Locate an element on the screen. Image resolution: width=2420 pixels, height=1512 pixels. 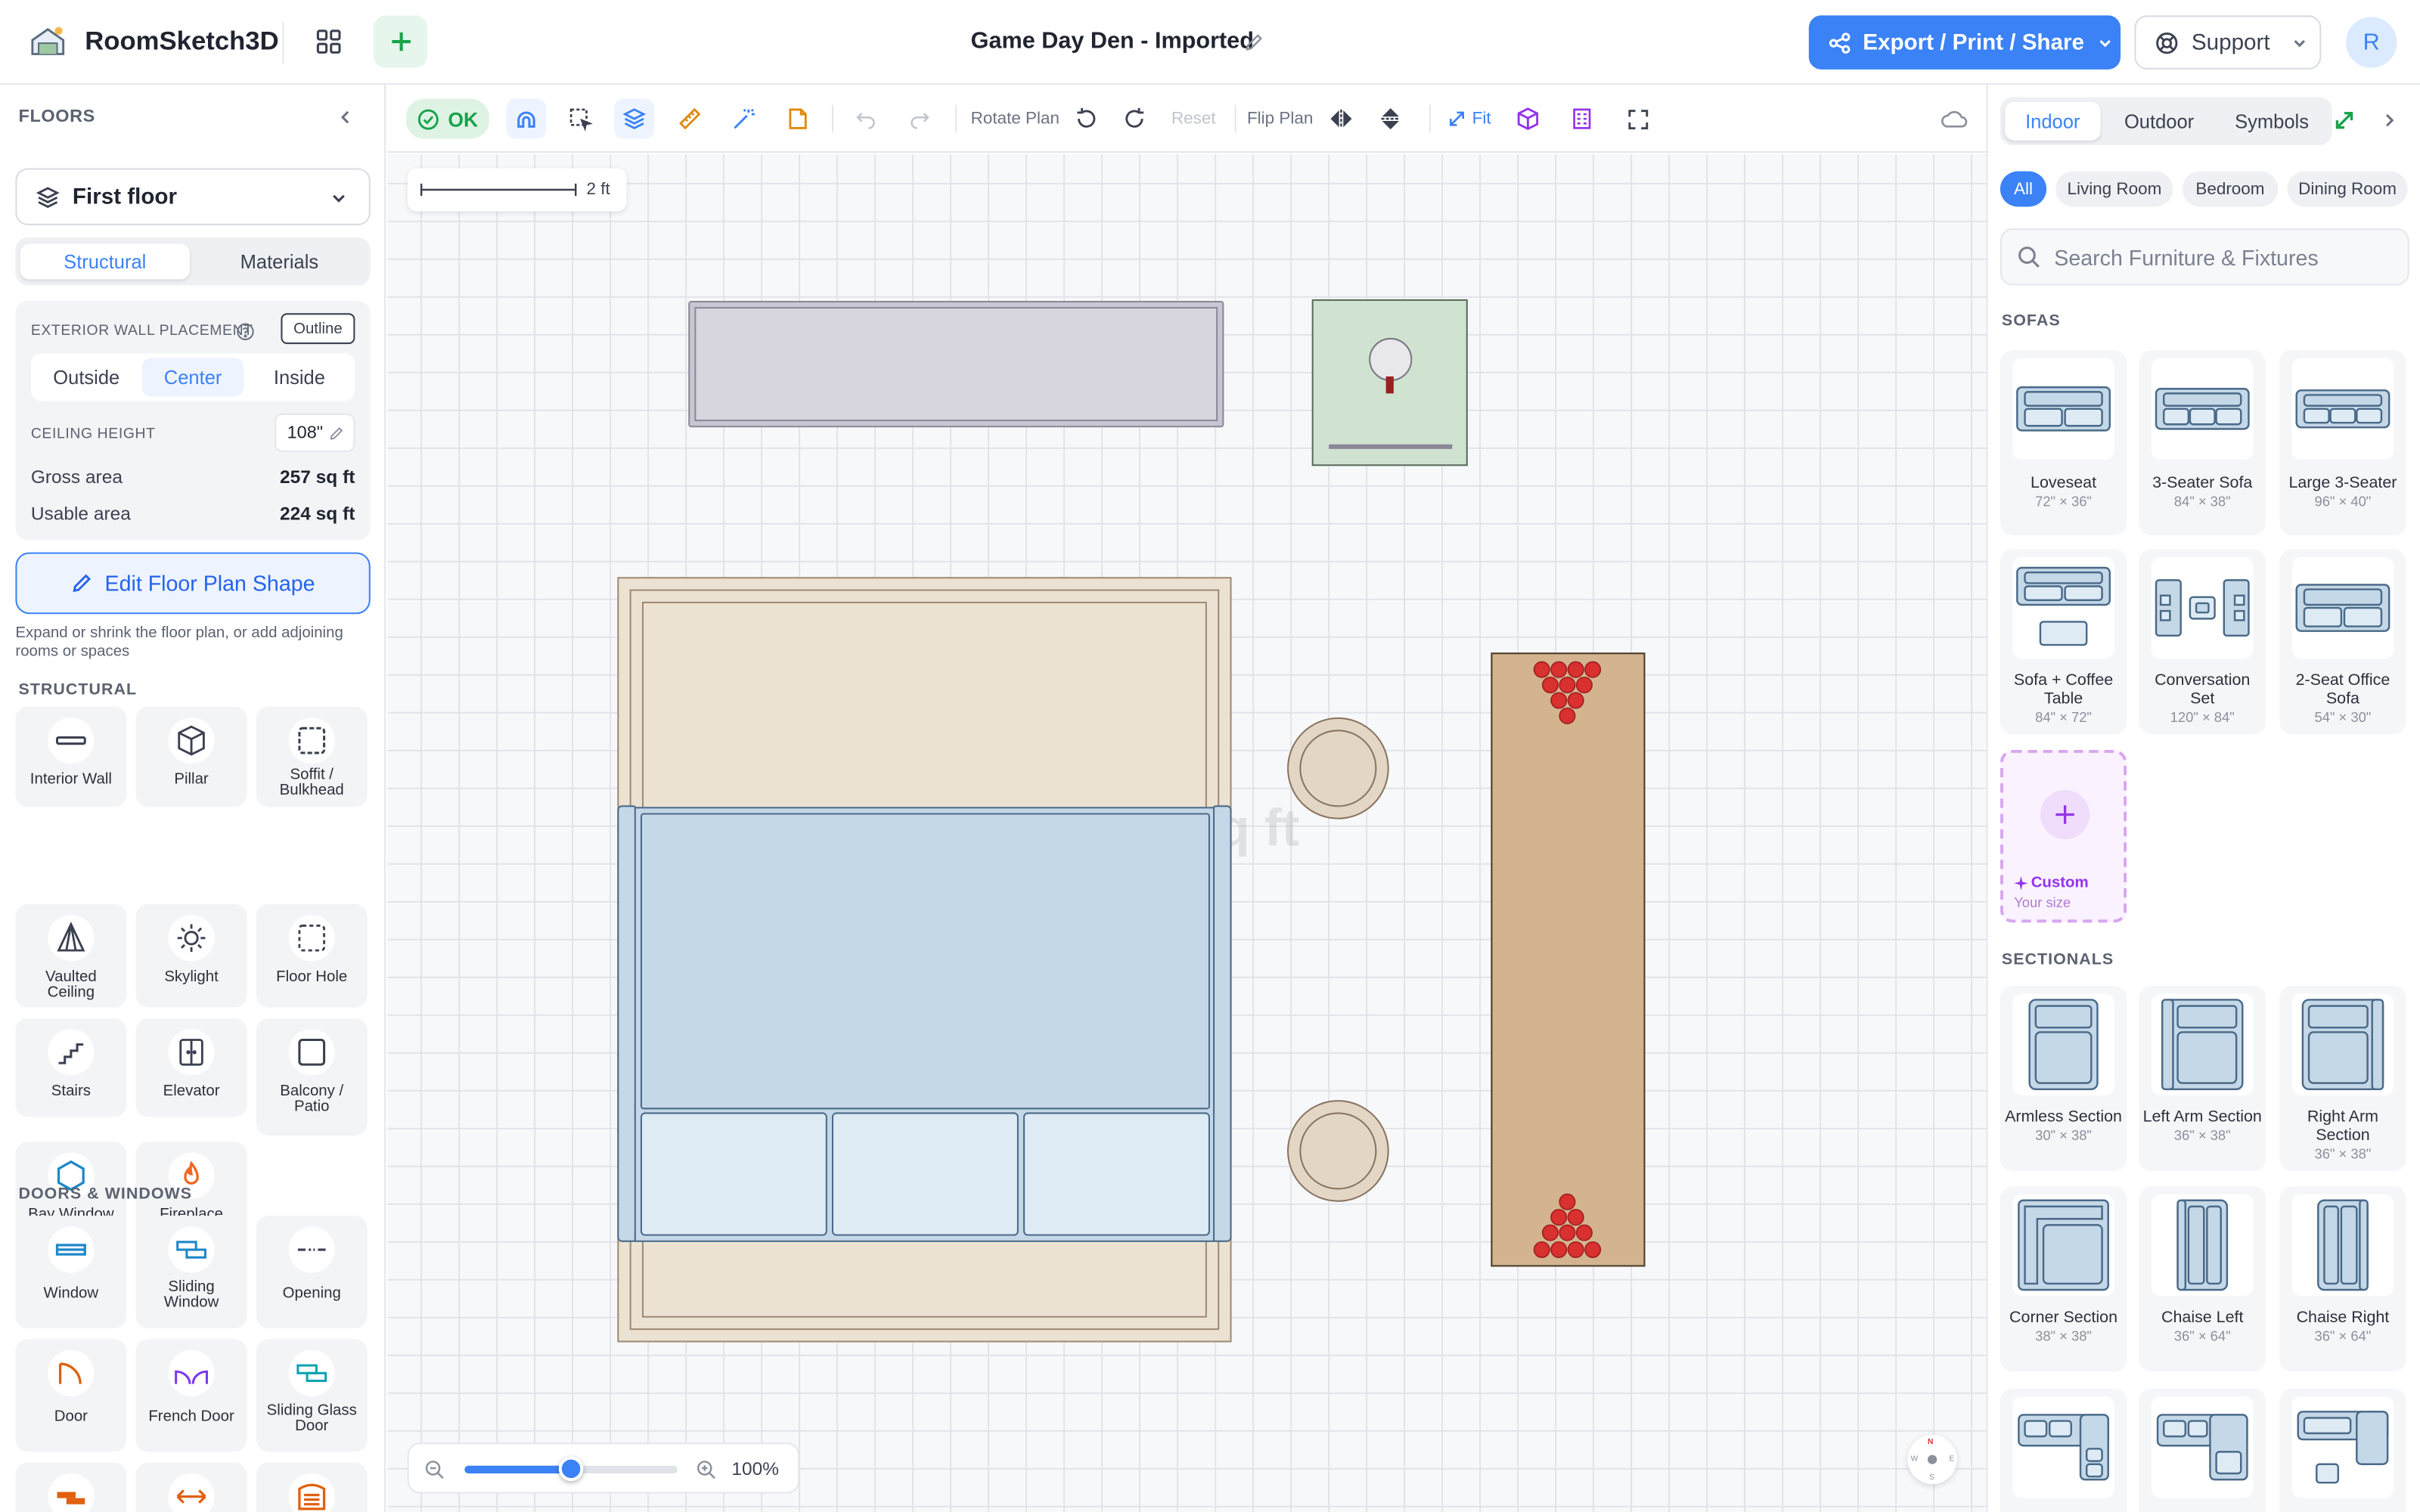
item-sofa-coffee-table: Sofa + Coffee Table 84" × 72" is located at coordinates (2063, 642).